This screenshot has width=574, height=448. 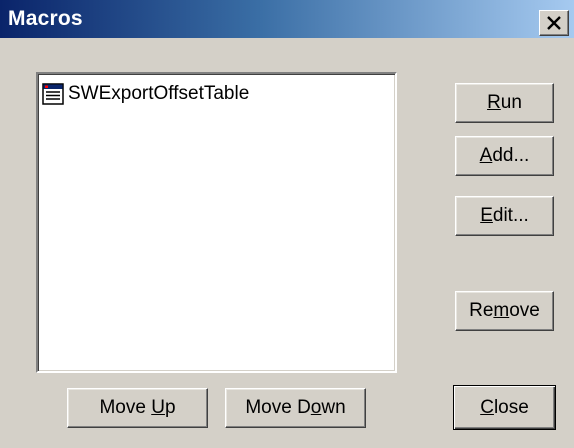 I want to click on move-down-label-mnemonic: o, so click(x=316, y=407).